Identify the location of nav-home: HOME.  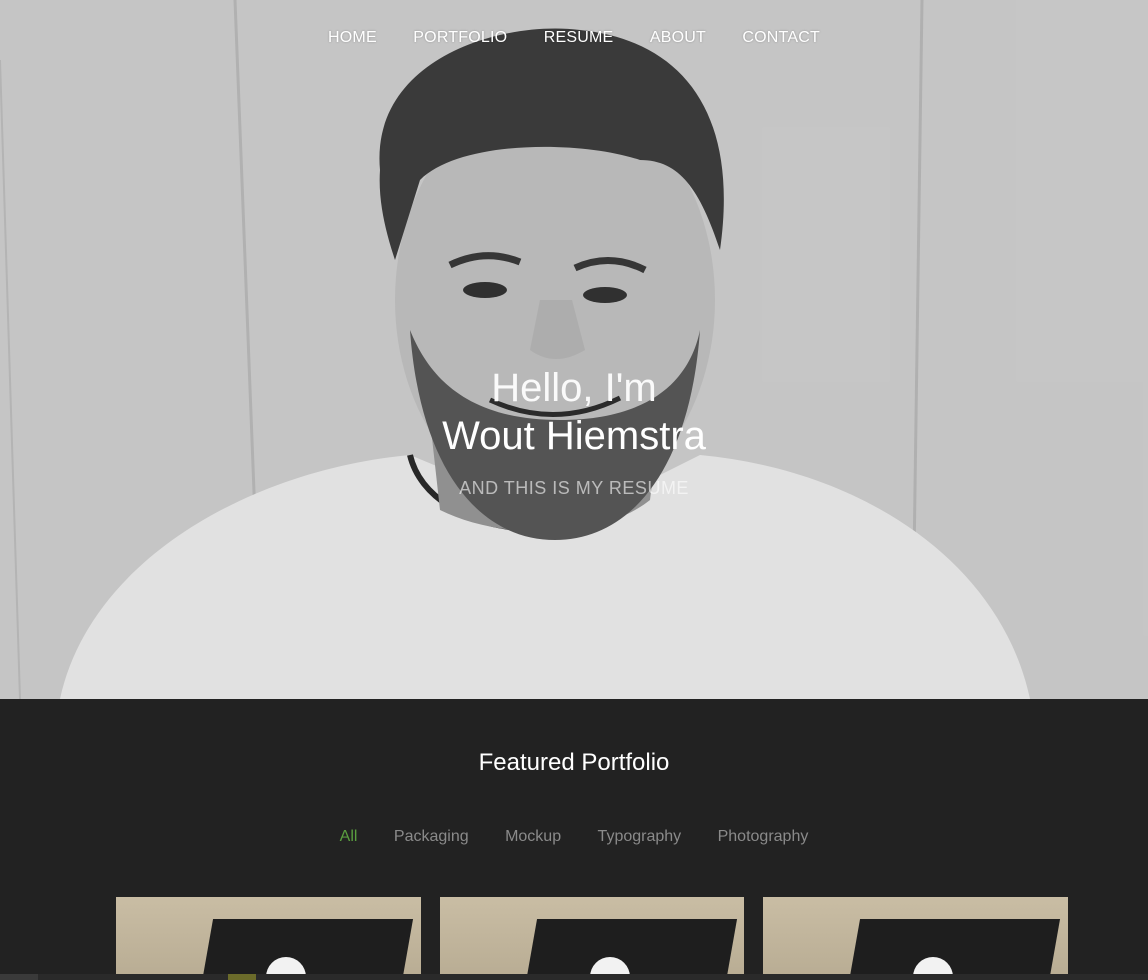
(352, 38).